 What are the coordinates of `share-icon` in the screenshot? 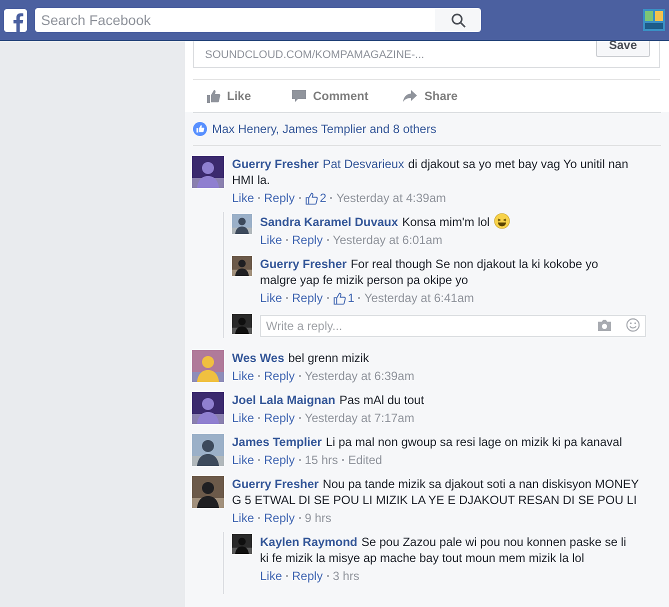 It's located at (410, 96).